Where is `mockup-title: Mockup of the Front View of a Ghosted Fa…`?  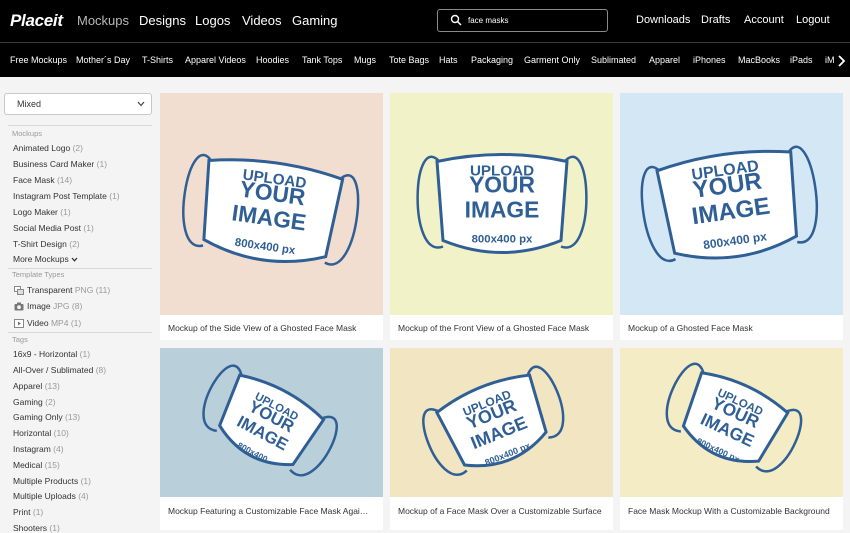 mockup-title: Mockup of the Front View of a Ghosted Fa… is located at coordinates (503, 328).